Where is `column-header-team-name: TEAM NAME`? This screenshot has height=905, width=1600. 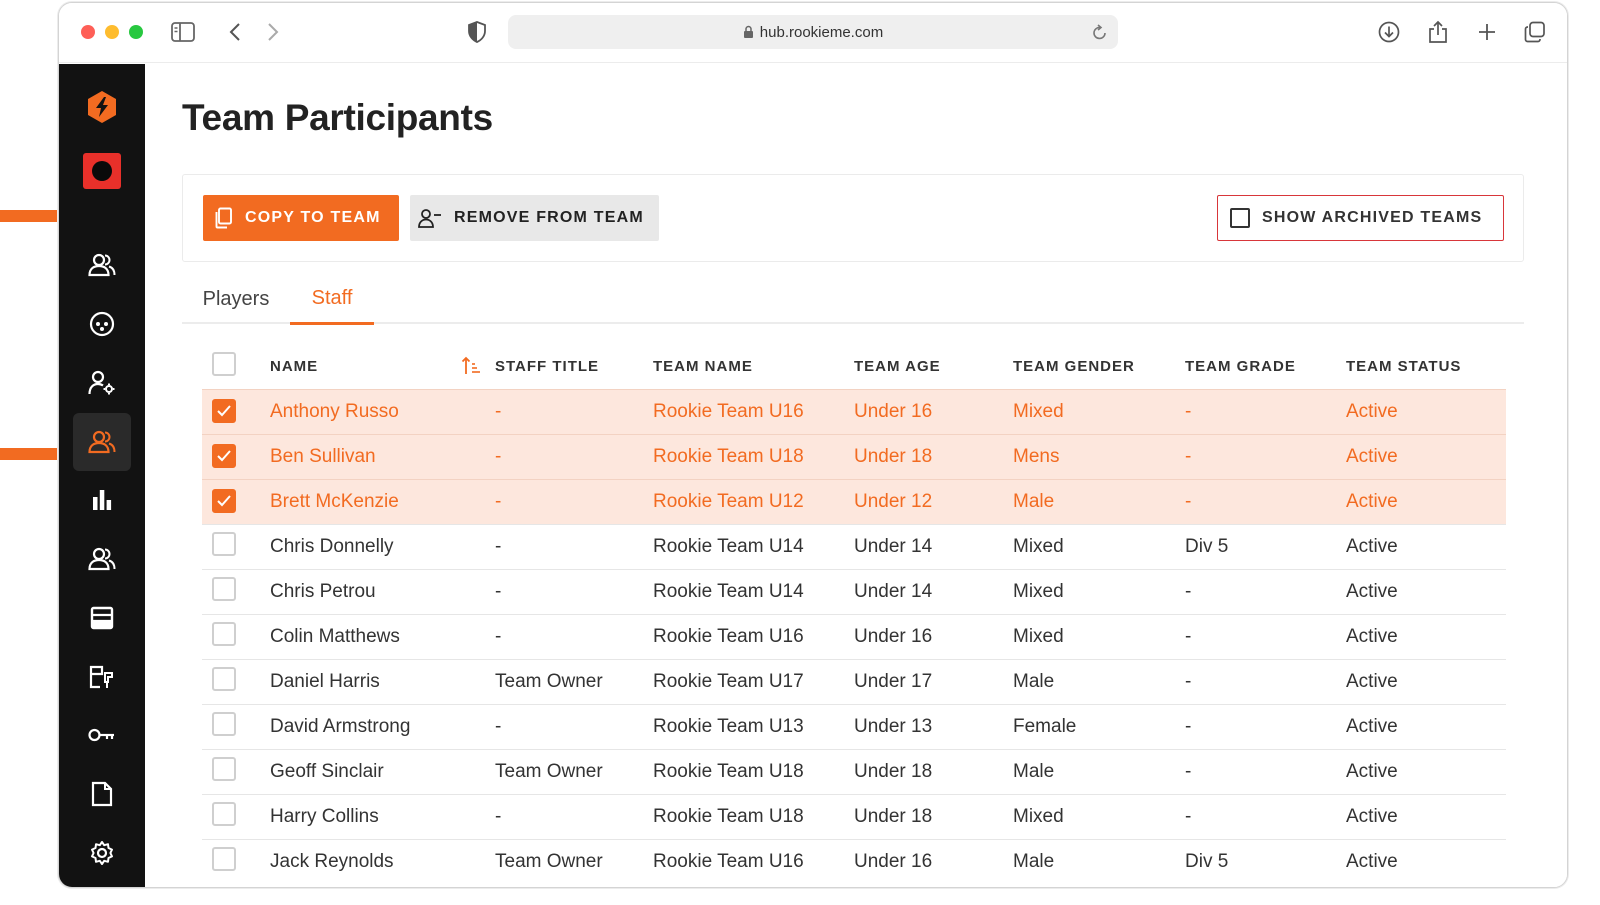 column-header-team-name: TEAM NAME is located at coordinates (753, 366).